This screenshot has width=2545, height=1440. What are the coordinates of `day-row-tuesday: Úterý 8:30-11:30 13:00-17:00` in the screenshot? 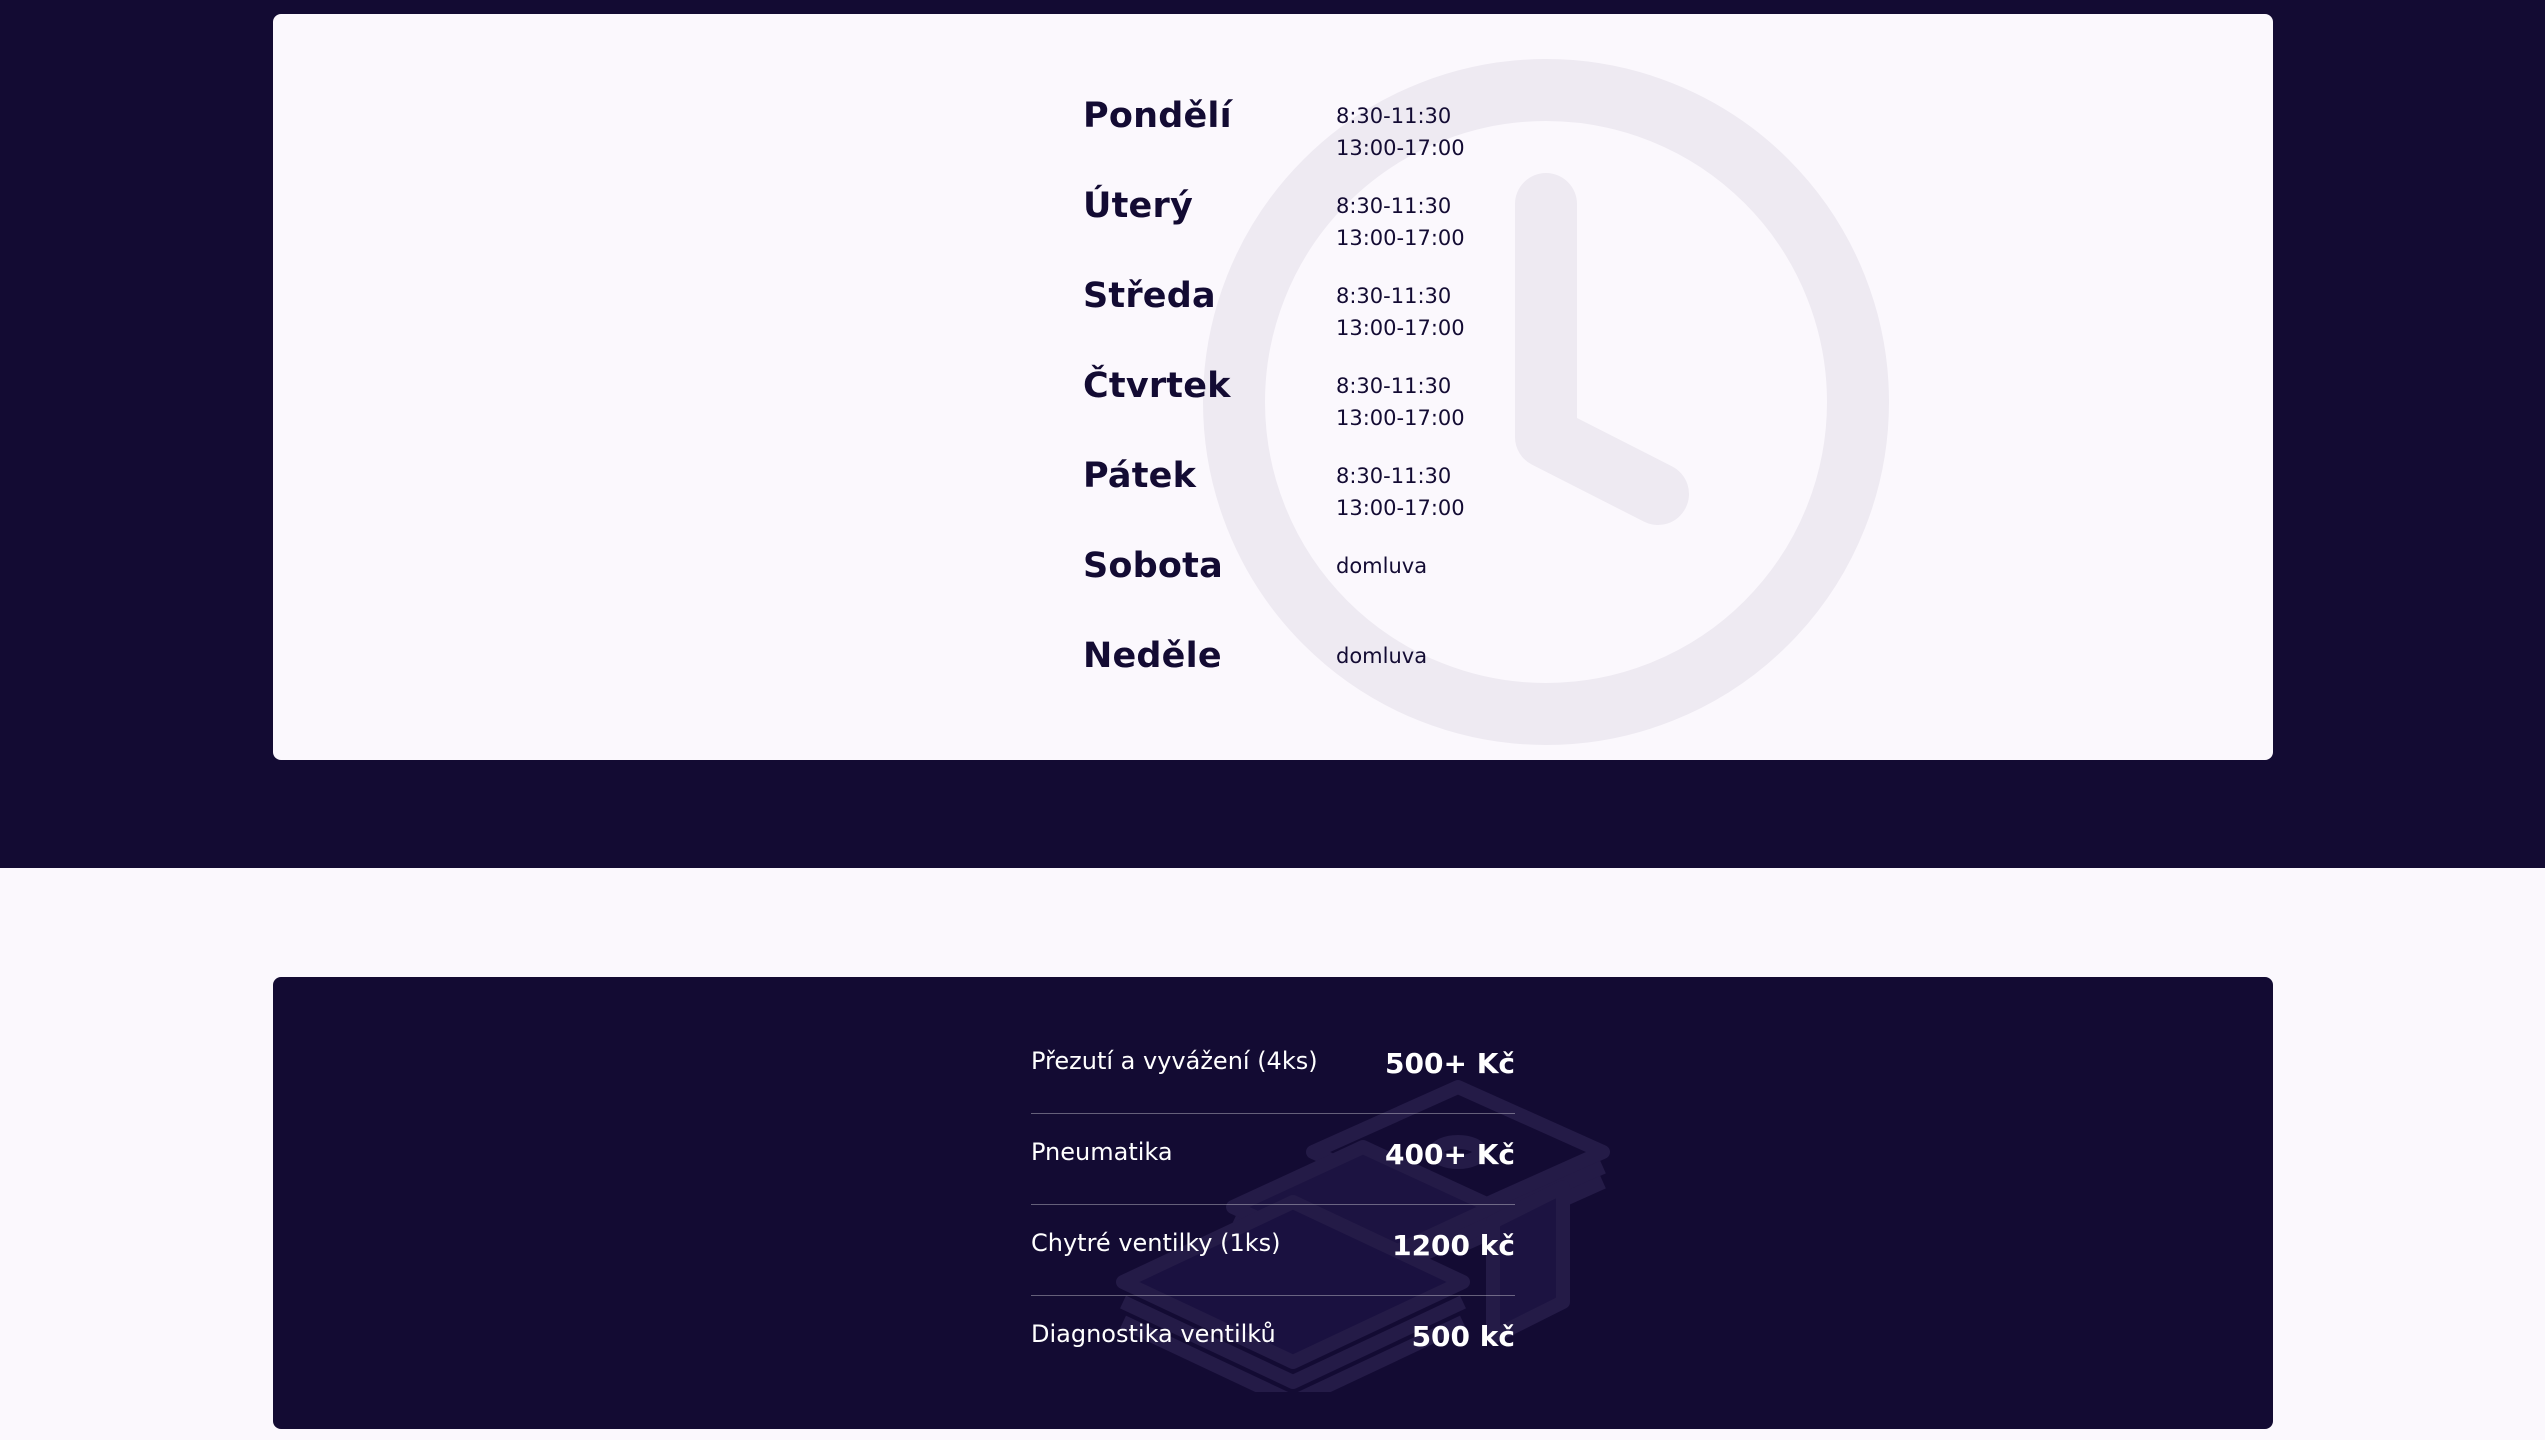 It's located at (1383, 219).